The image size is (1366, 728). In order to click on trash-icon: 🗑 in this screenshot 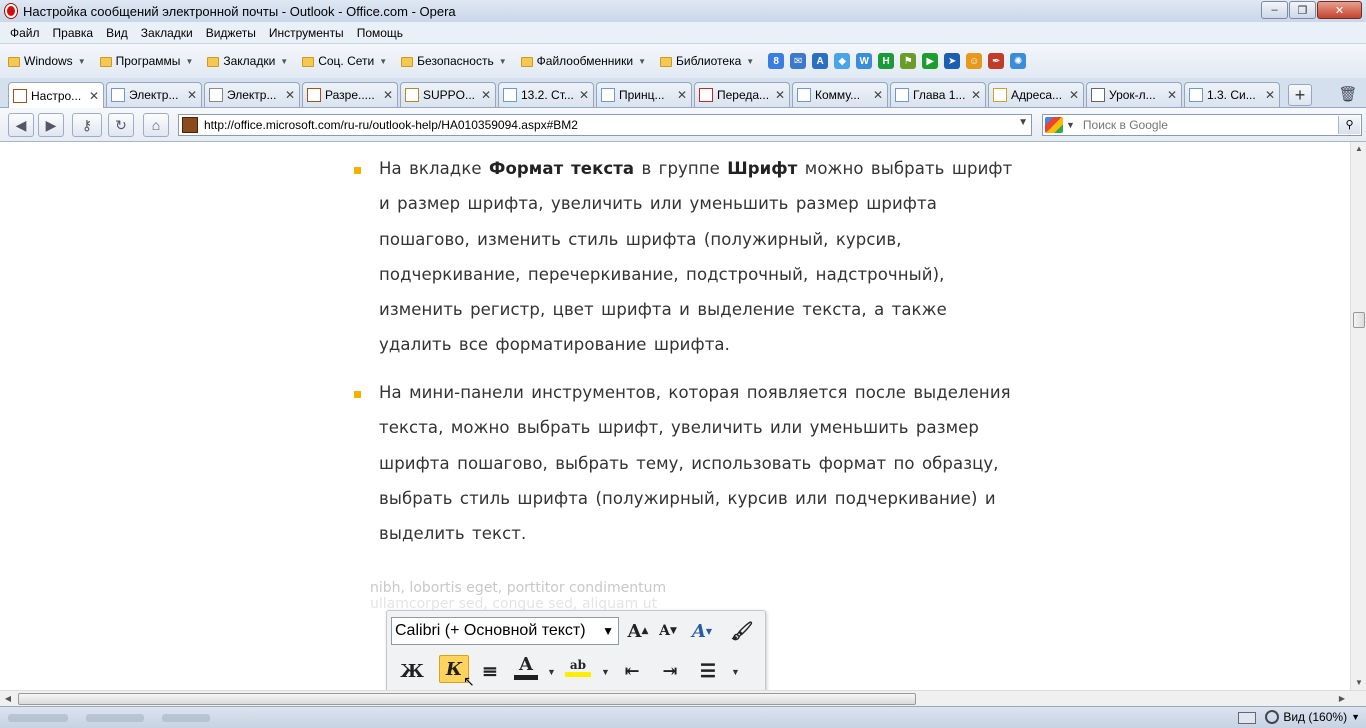, I will do `click(1348, 95)`.